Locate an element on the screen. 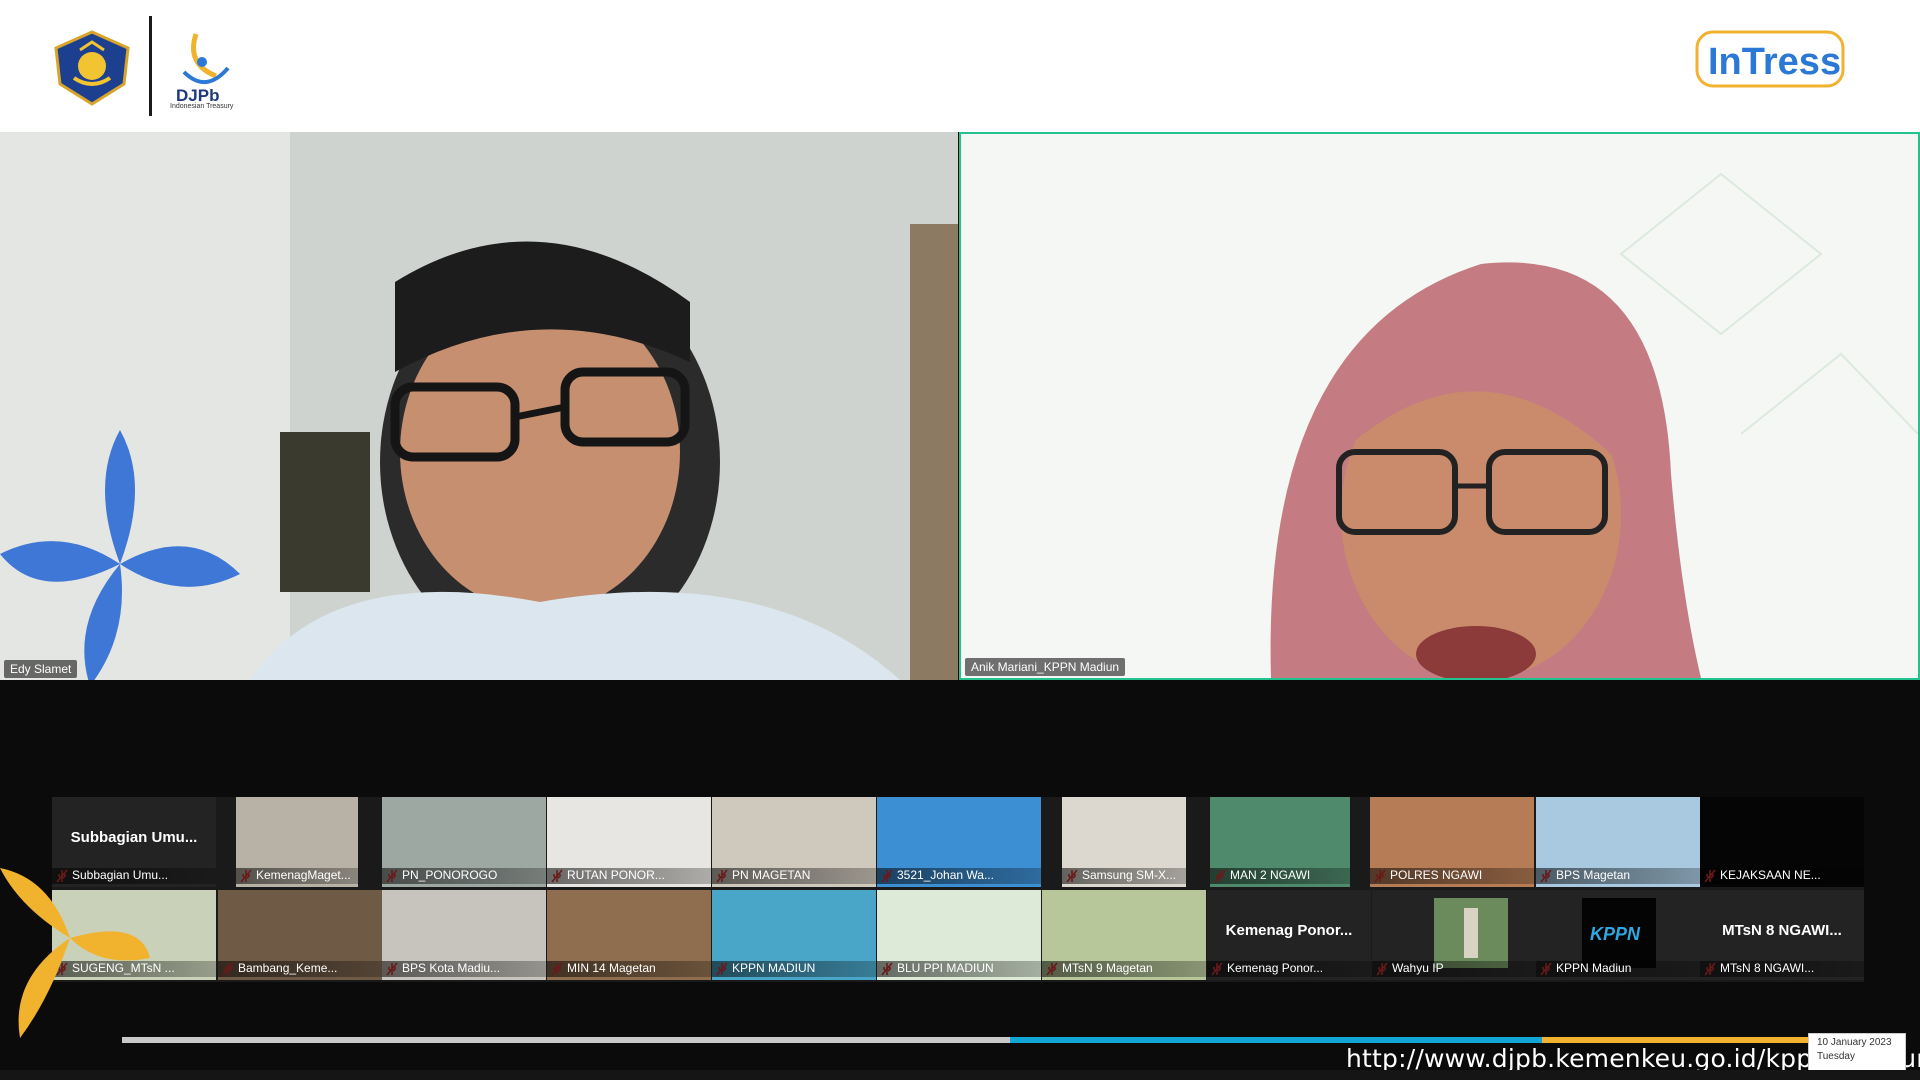  participant-label: PN_PONOROGO is located at coordinates (464, 876).